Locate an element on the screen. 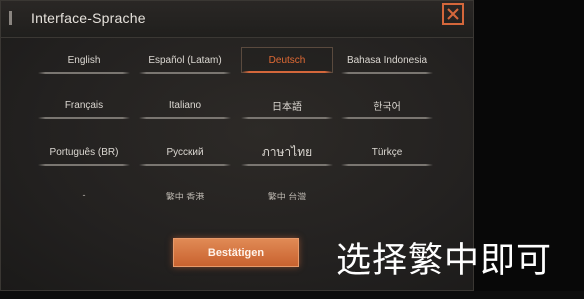 Image resolution: width=584 pixels, height=299 pixels. language-option-japanese: 日本語 is located at coordinates (287, 105).